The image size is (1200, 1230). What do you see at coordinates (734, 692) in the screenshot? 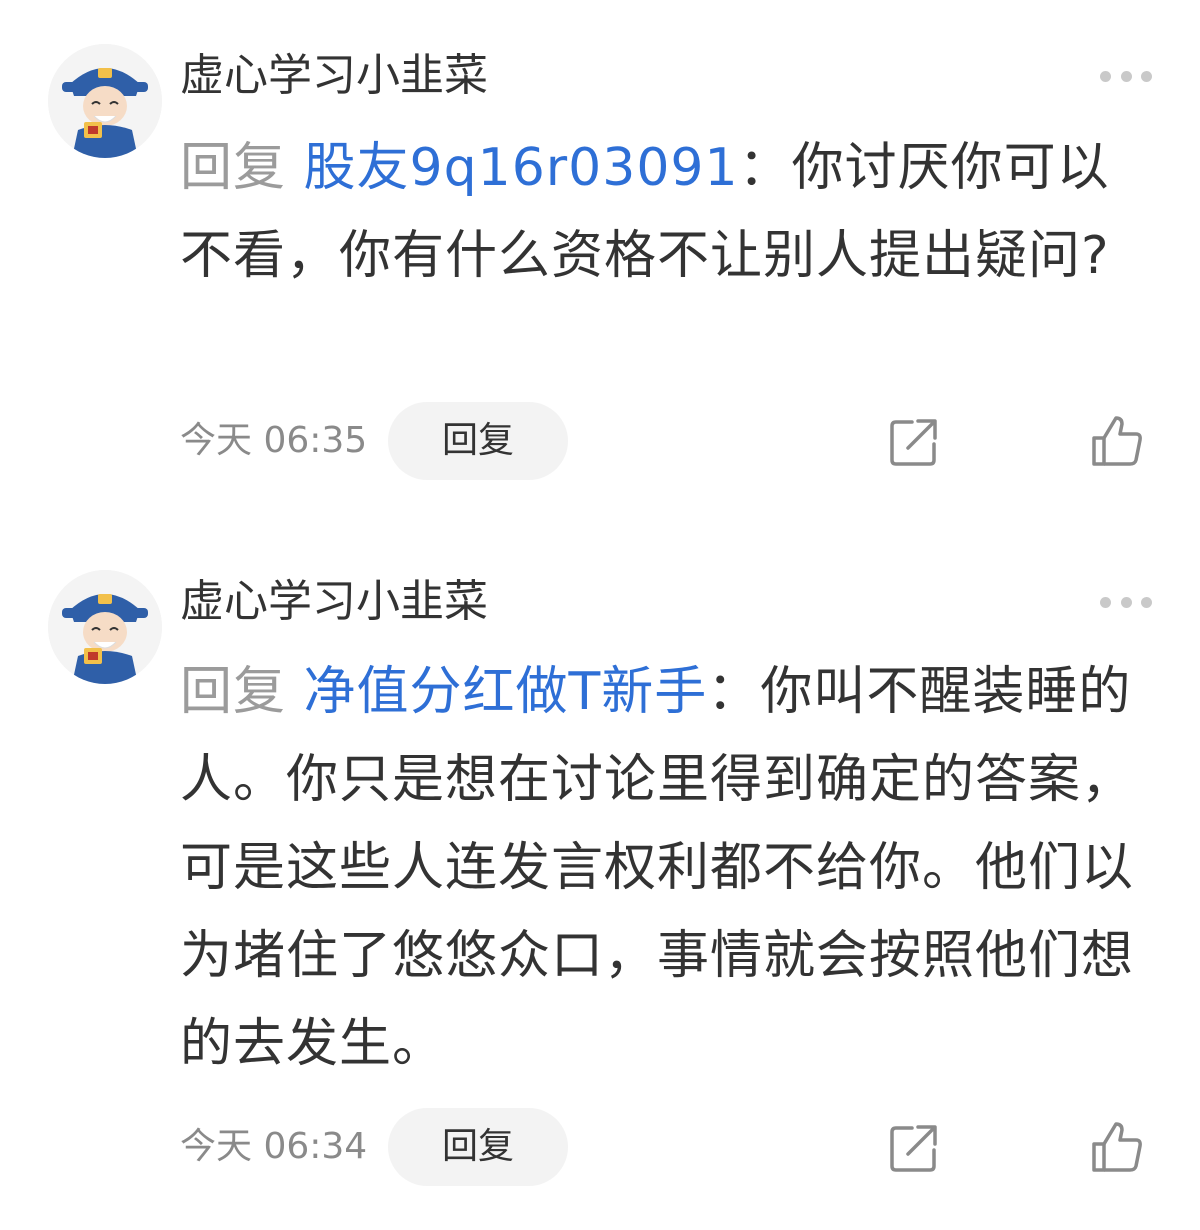
I see `colon: ：` at bounding box center [734, 692].